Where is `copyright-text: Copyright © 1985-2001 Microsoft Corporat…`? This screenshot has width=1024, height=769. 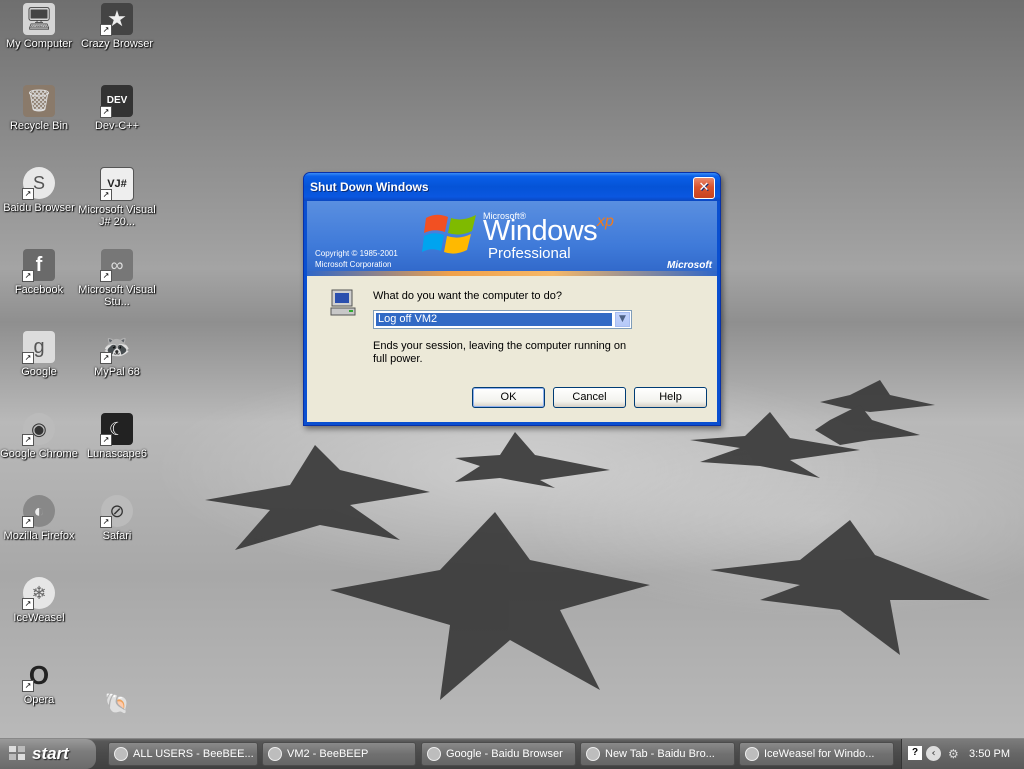
copyright-text: Copyright © 1985-2001 Microsoft Corporat… is located at coordinates (356, 259).